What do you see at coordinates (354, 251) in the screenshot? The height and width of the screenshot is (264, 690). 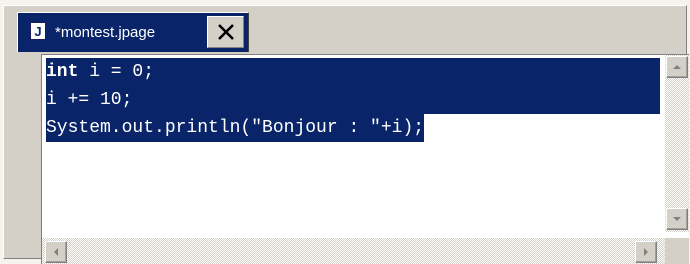 I see `horizontal-scrollbar` at bounding box center [354, 251].